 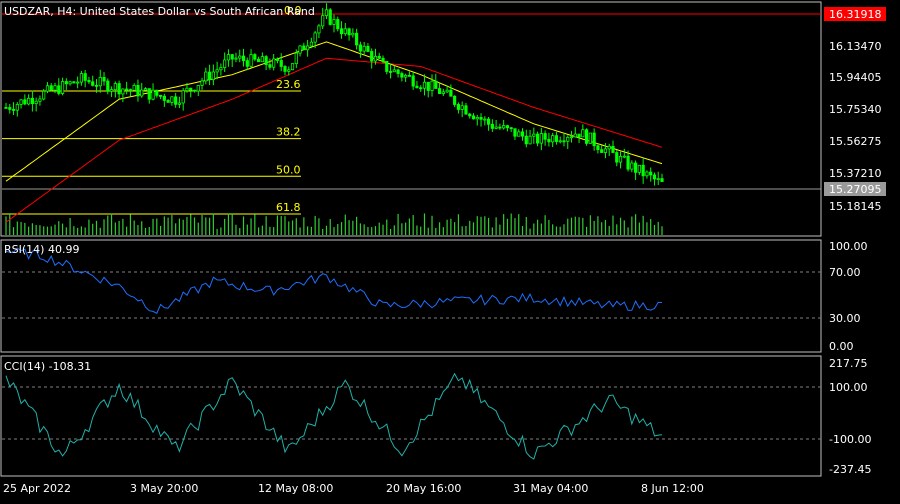 What do you see at coordinates (47, 366) in the screenshot?
I see `cci-label: CCI(14) -108.31` at bounding box center [47, 366].